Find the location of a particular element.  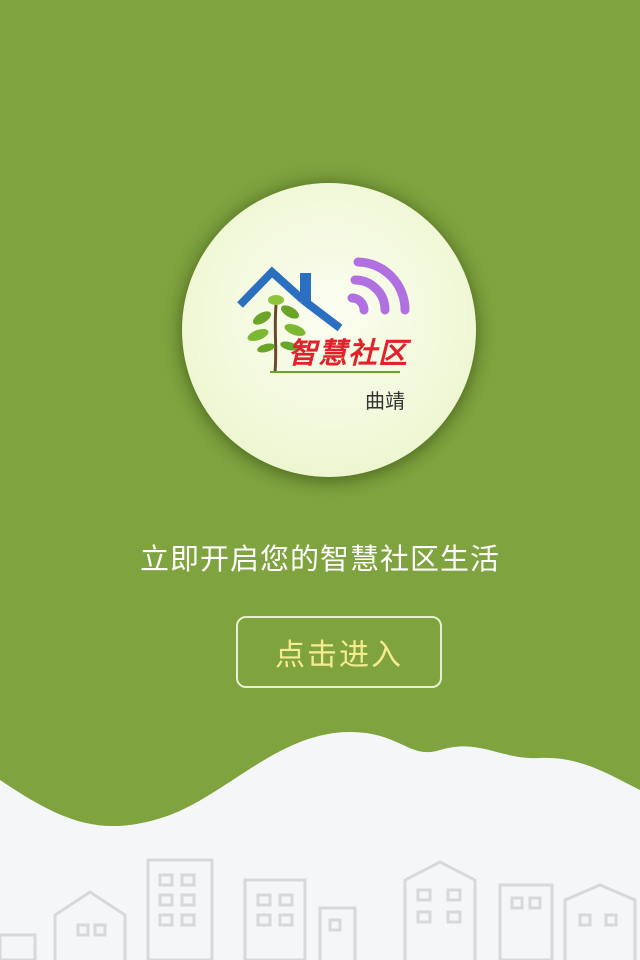

tagline: 立即开启您的智慧社区生活 is located at coordinates (319, 559).